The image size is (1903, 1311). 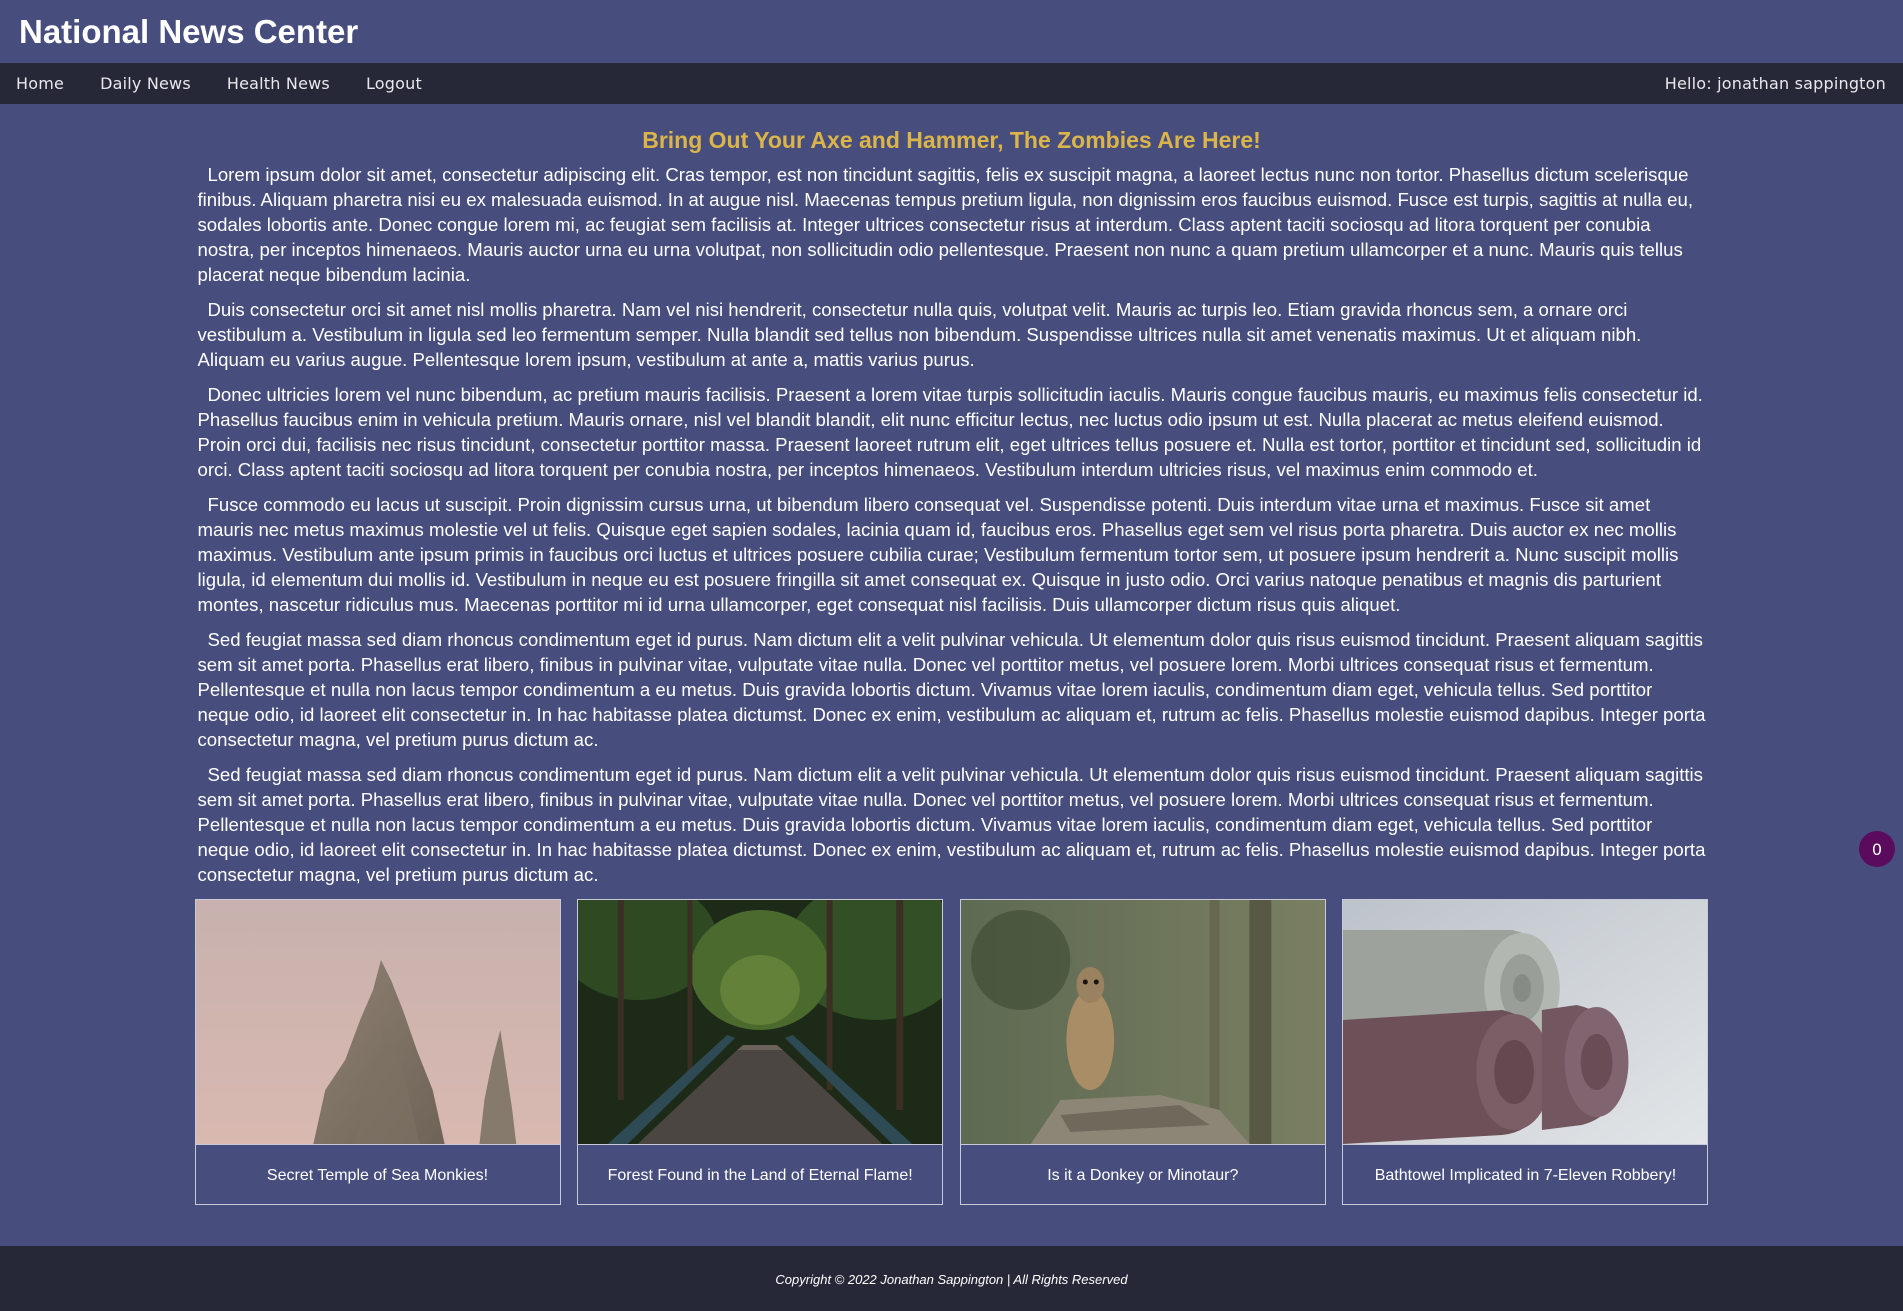 I want to click on nav-item-health-news: Health News, so click(x=278, y=83).